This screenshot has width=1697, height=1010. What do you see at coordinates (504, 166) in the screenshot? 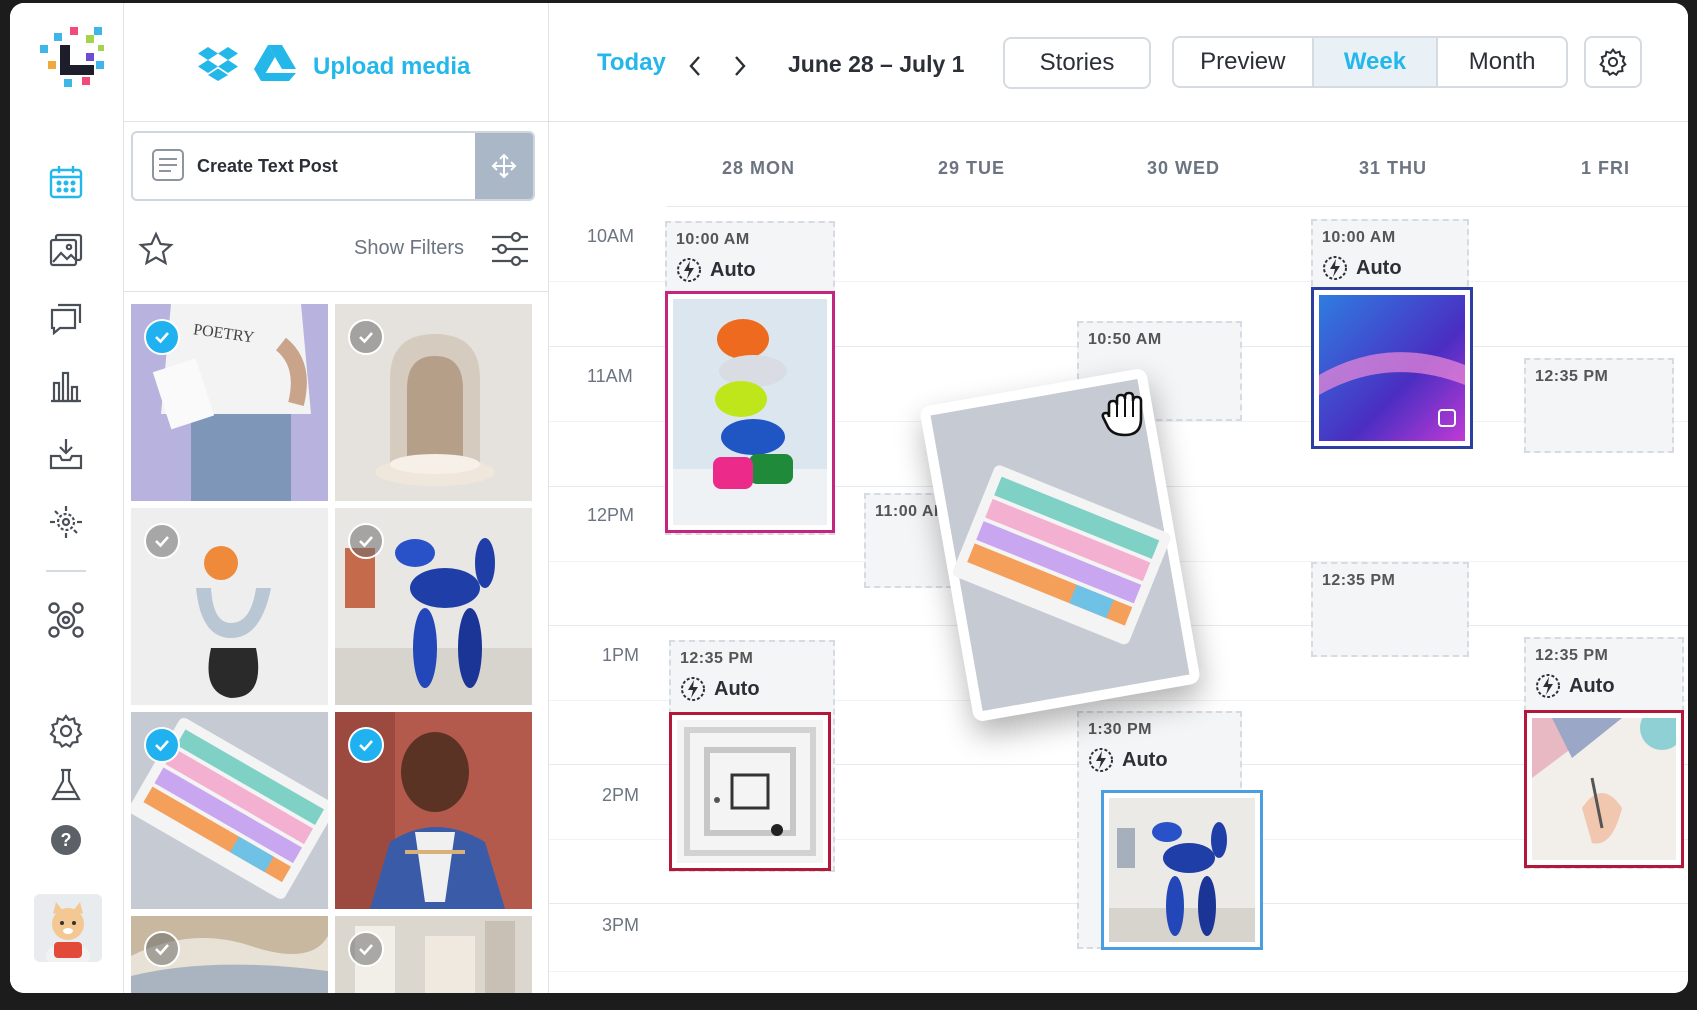
I see `drag-handle` at bounding box center [504, 166].